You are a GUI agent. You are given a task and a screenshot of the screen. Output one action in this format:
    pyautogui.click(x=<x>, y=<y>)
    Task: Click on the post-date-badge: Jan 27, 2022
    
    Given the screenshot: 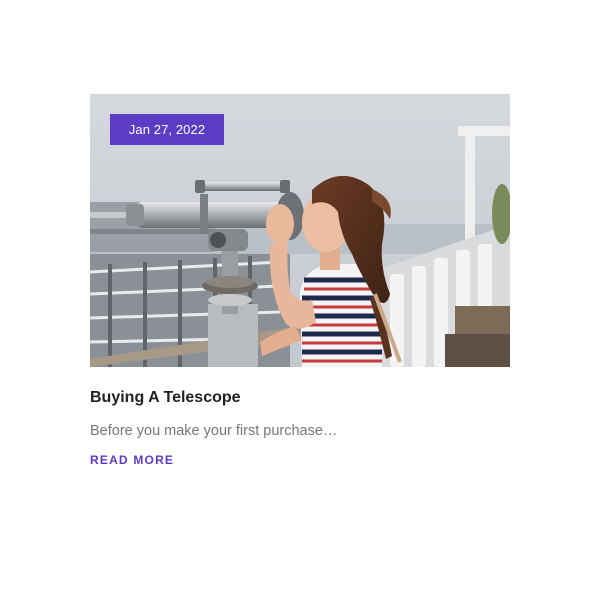 What is the action you would take?
    pyautogui.click(x=167, y=129)
    